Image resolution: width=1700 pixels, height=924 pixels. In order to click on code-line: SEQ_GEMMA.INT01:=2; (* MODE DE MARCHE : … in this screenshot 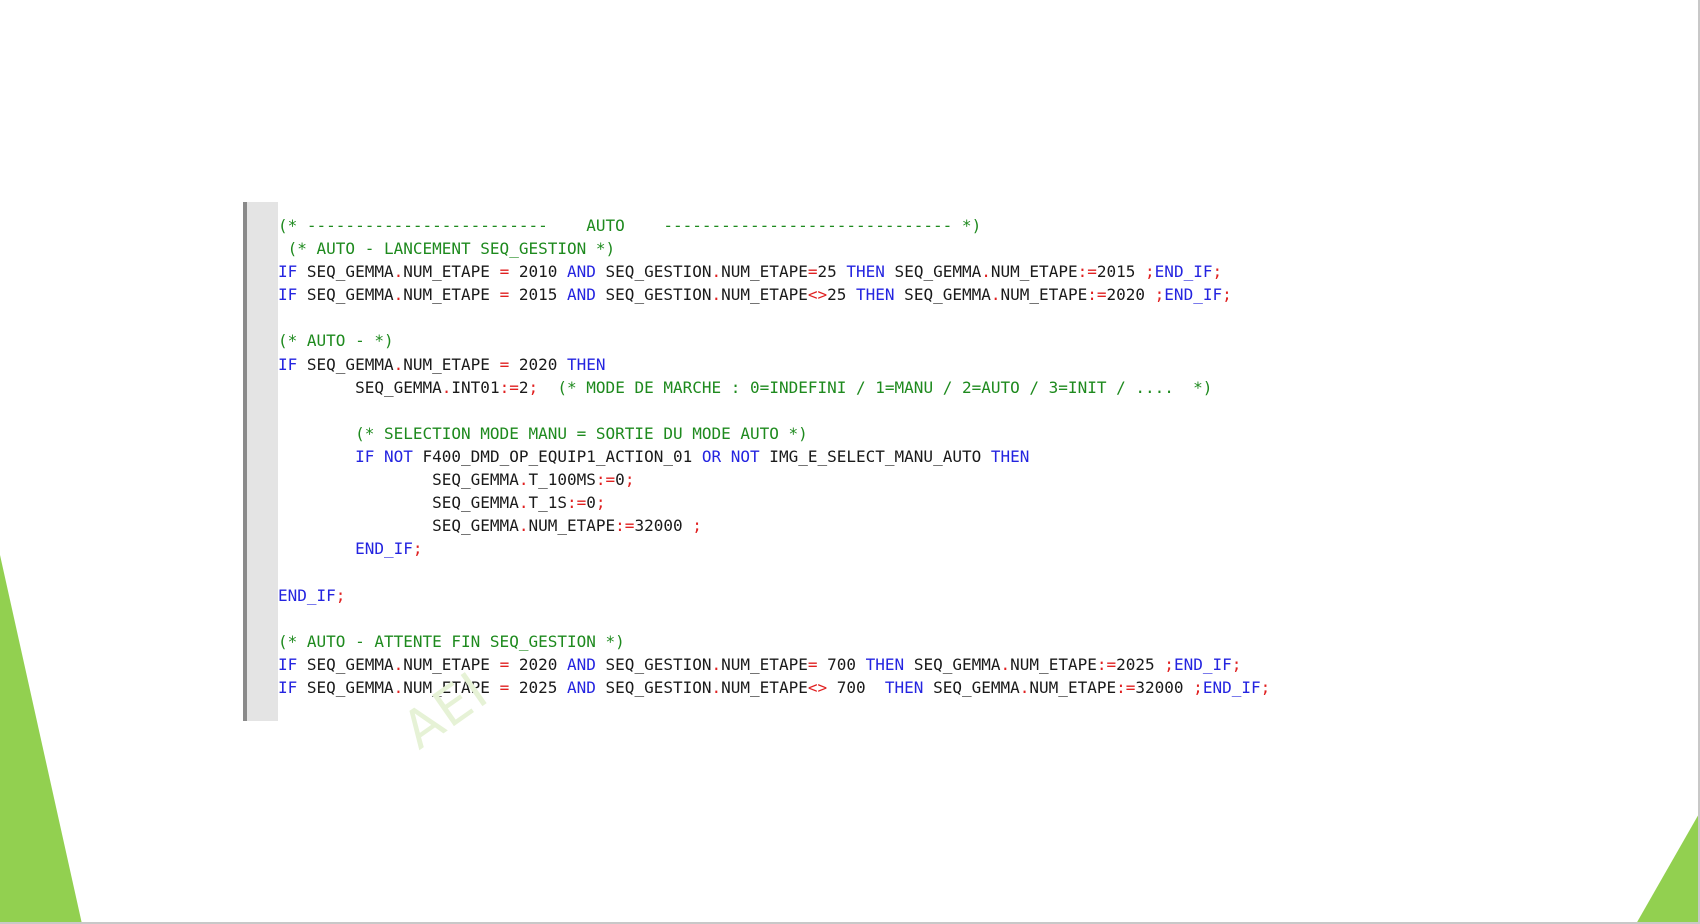, I will do `click(858, 387)`.